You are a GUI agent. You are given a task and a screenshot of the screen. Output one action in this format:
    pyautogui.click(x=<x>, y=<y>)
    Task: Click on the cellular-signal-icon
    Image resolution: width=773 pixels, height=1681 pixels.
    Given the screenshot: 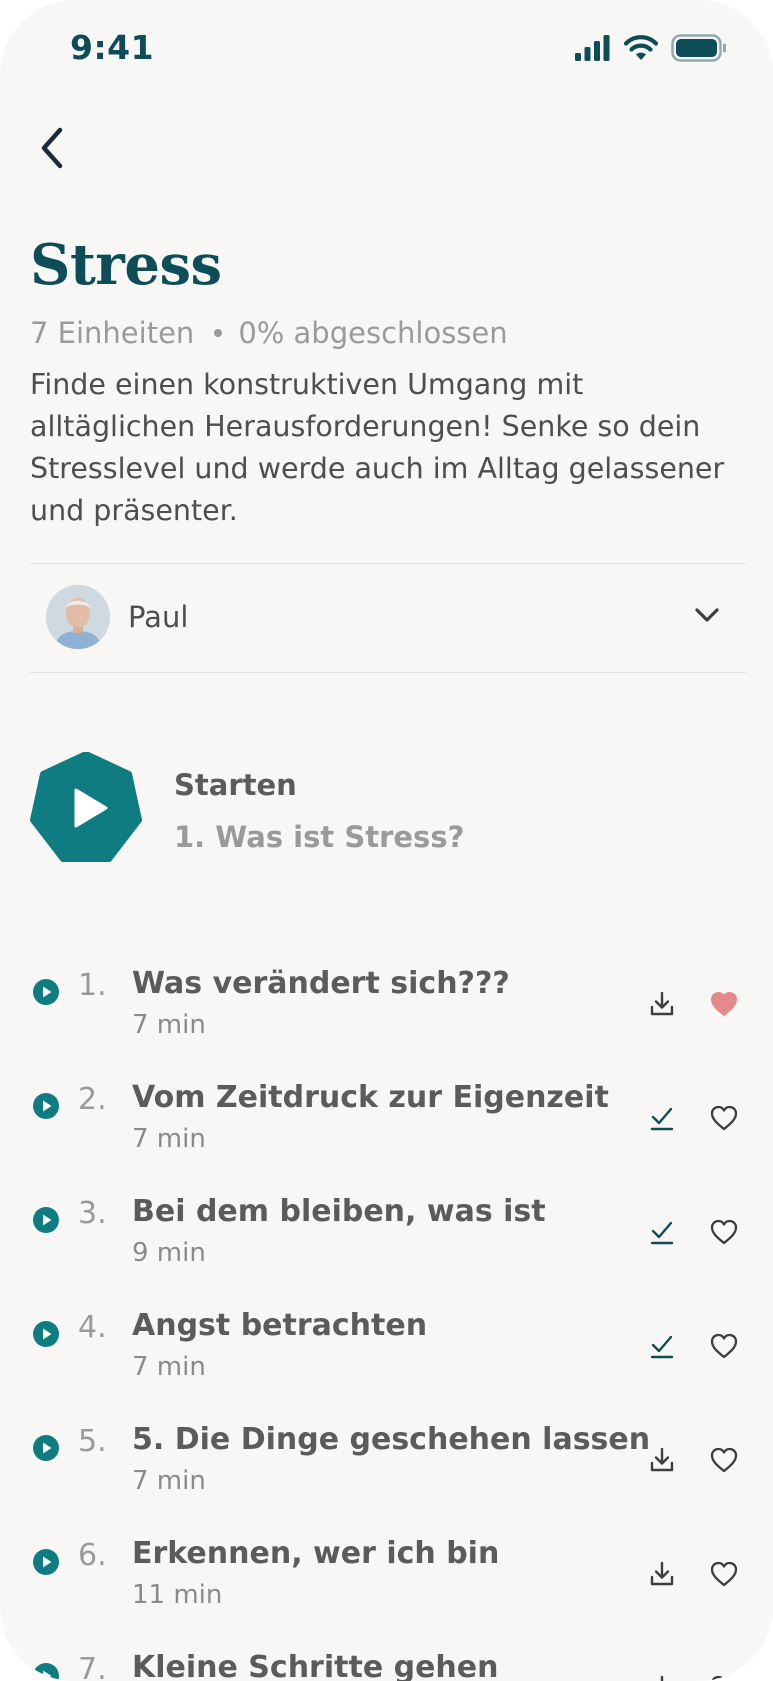 What is the action you would take?
    pyautogui.click(x=593, y=50)
    